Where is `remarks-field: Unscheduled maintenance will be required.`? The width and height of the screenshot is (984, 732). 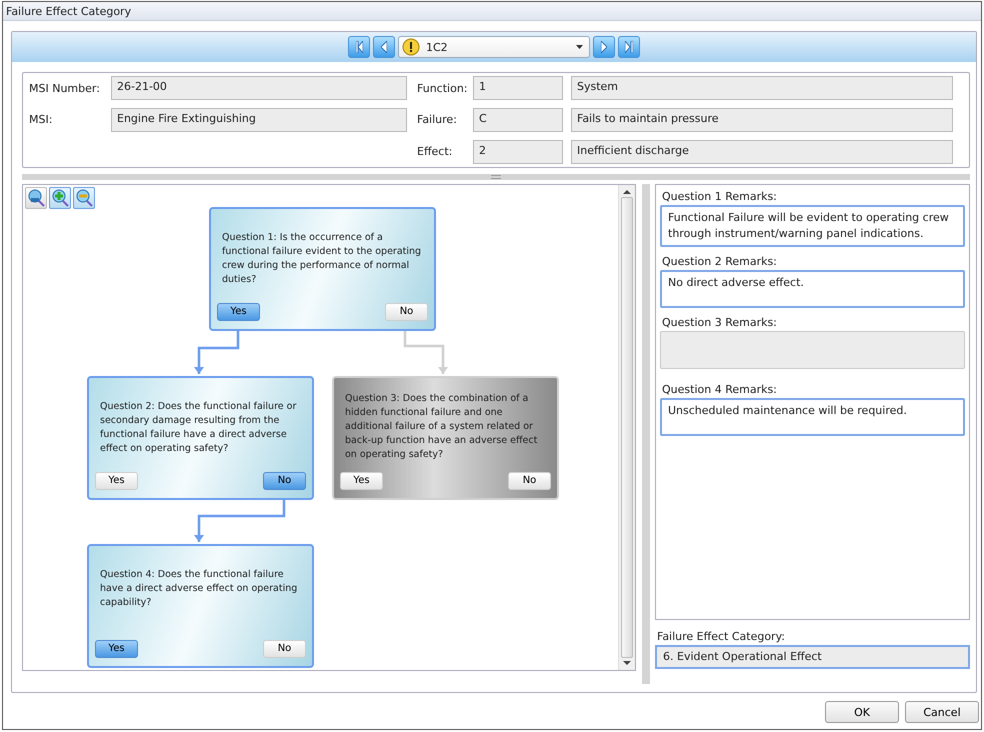
remarks-field: Unscheduled maintenance will be required. is located at coordinates (812, 417).